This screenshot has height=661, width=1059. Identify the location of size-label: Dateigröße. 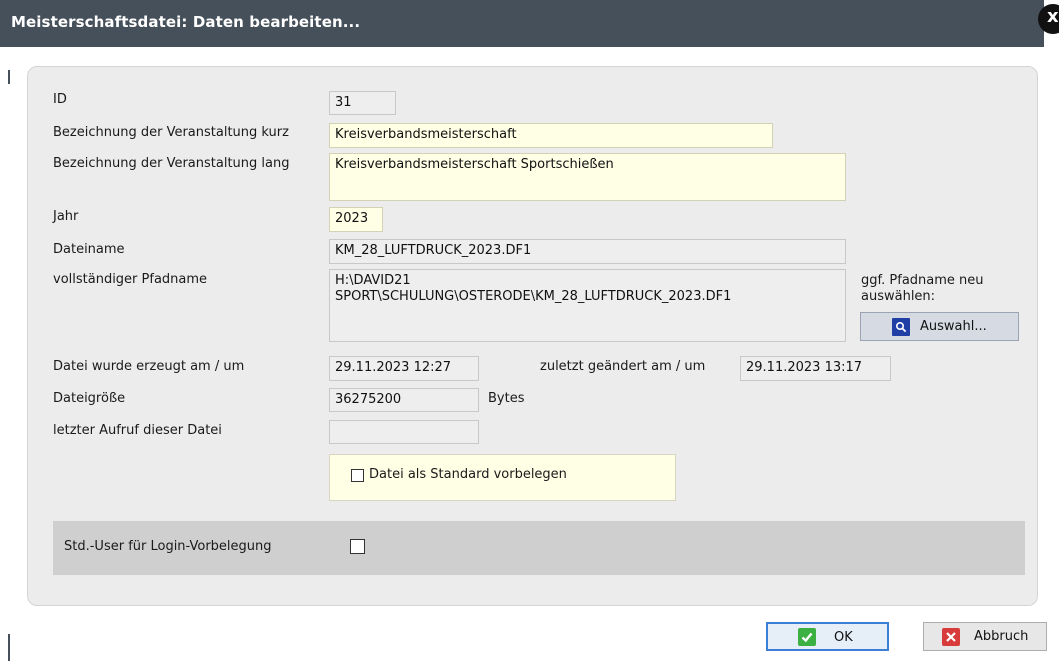
(89, 398).